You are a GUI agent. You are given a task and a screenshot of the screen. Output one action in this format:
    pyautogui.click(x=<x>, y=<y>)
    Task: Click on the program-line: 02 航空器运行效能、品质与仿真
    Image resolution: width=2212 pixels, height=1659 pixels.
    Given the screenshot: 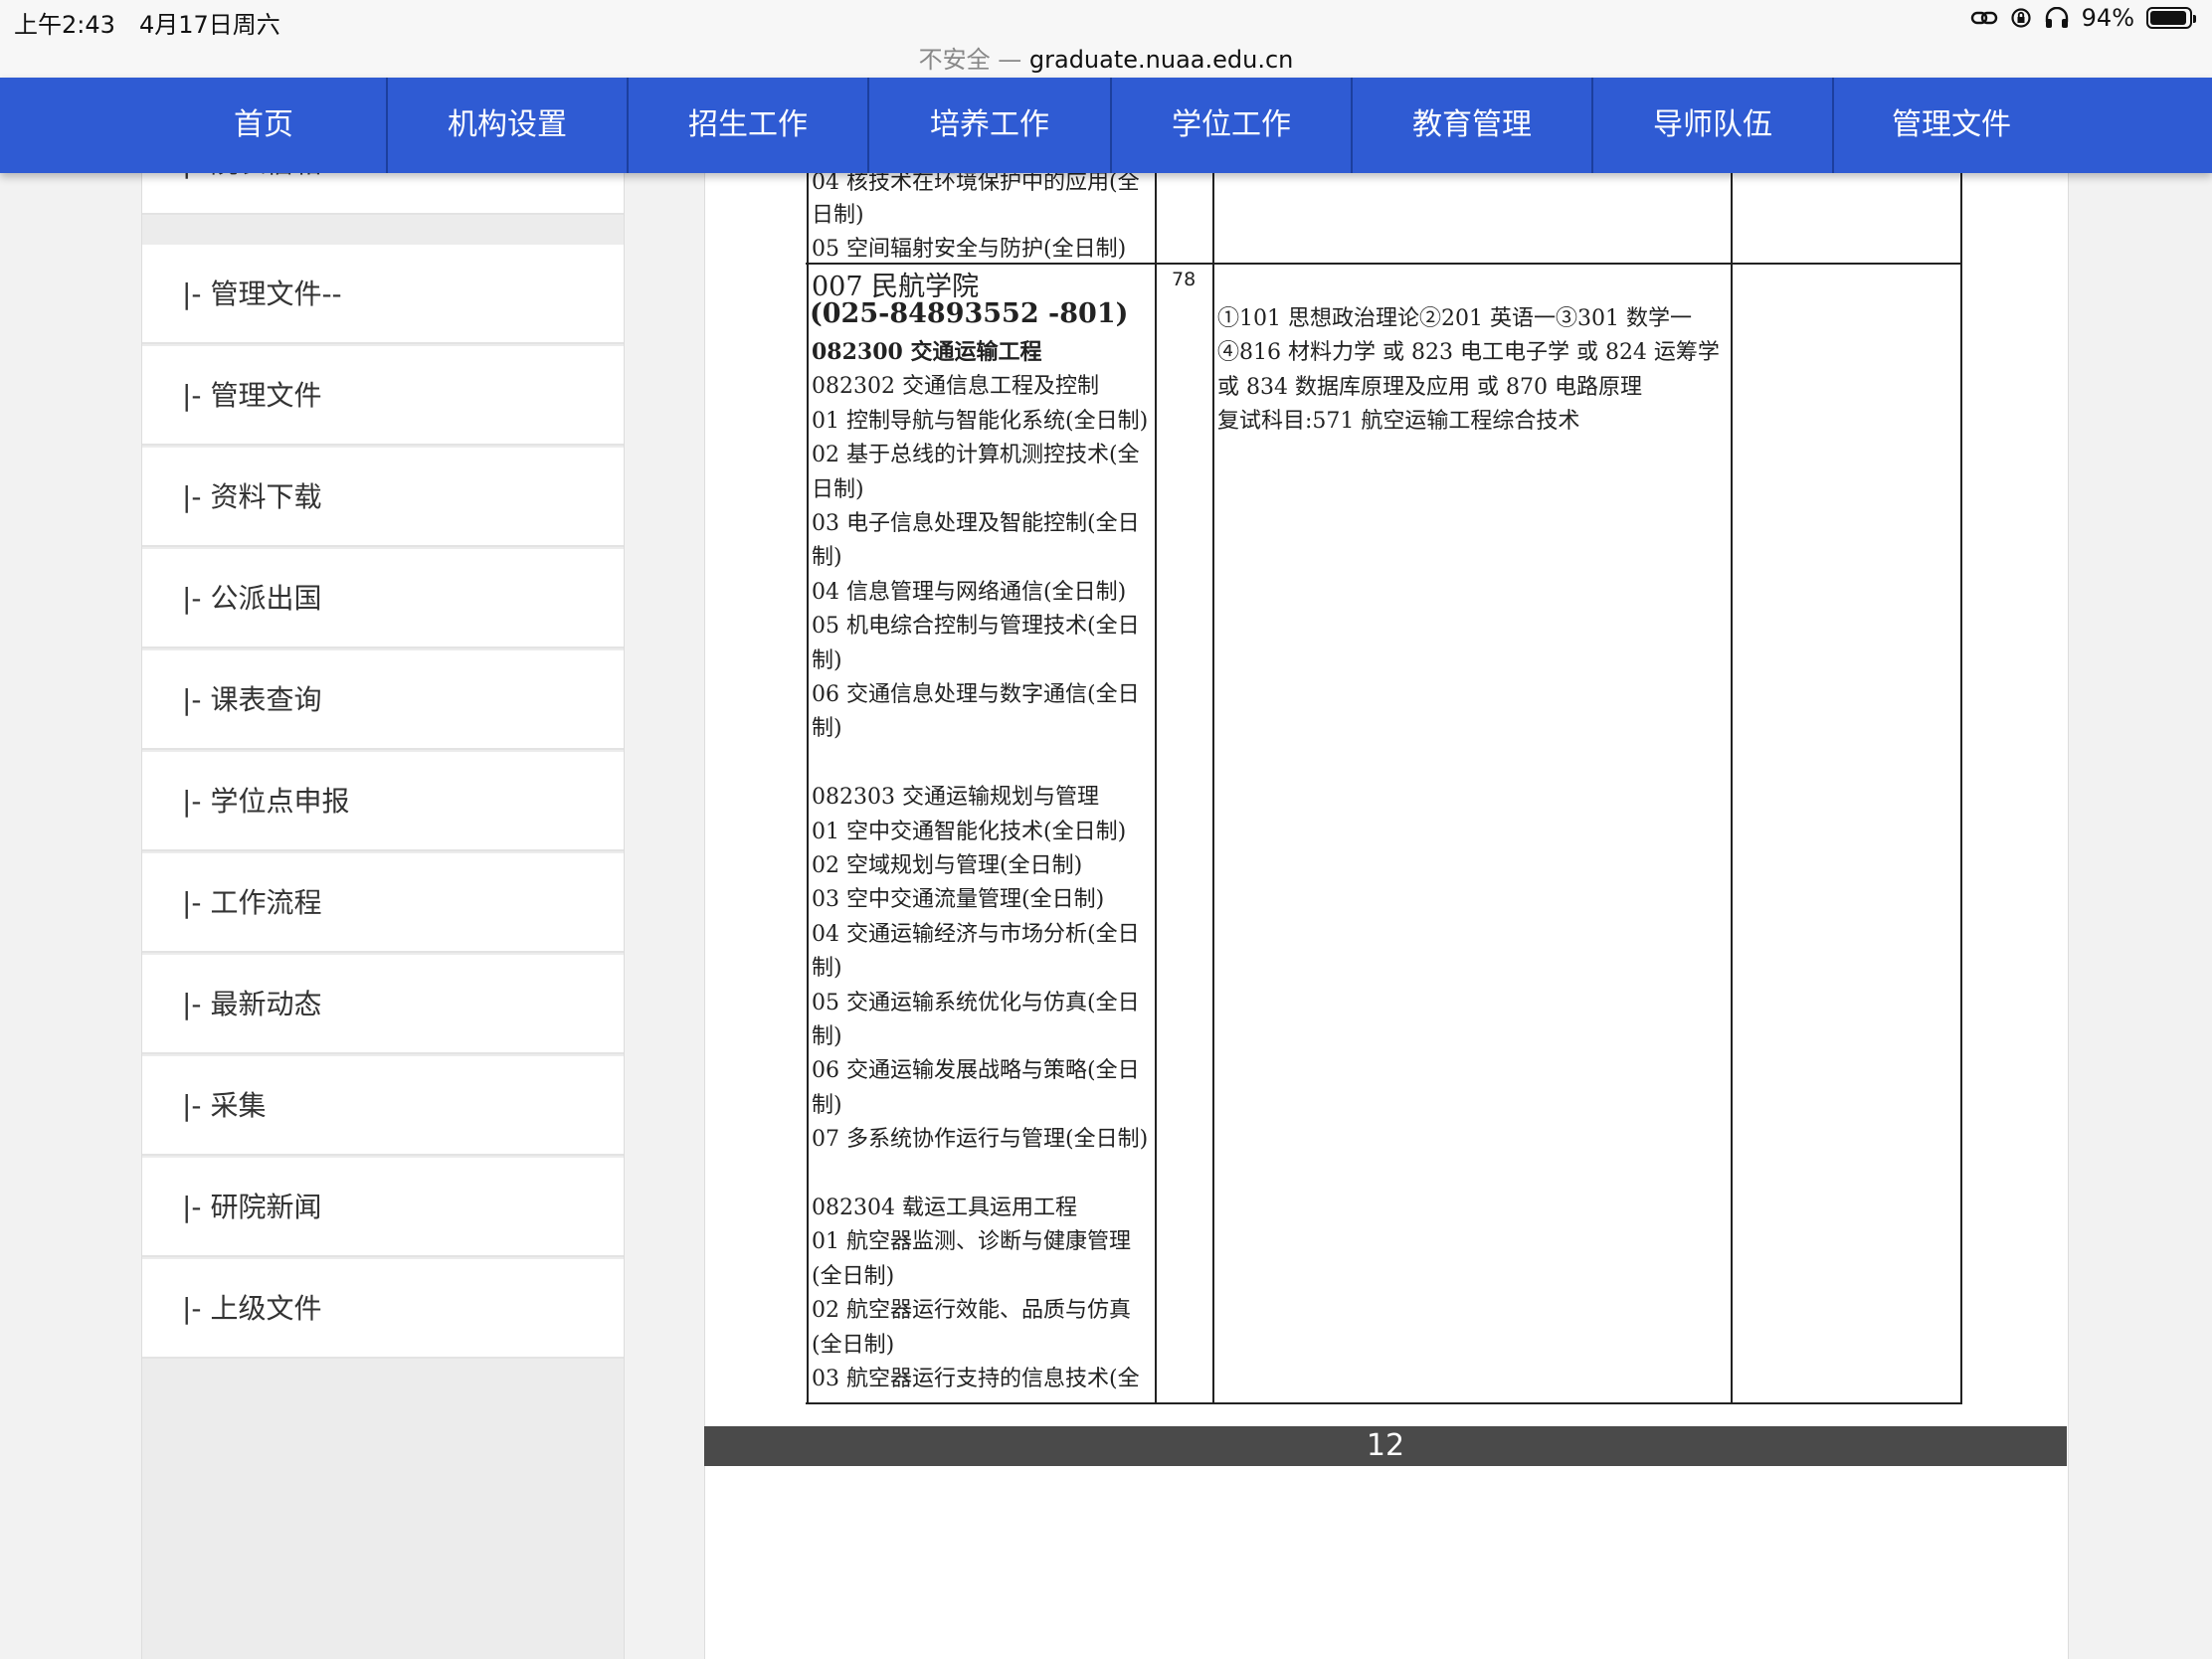 What is the action you would take?
    pyautogui.click(x=971, y=1311)
    